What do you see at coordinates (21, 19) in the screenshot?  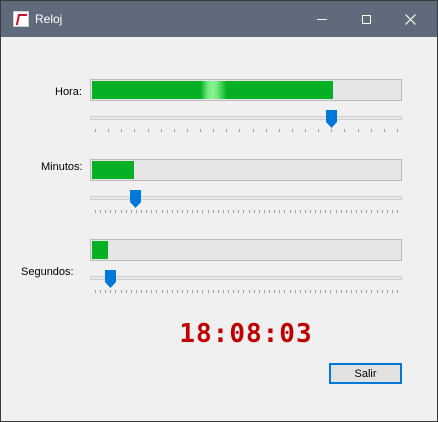 I see `app-icon` at bounding box center [21, 19].